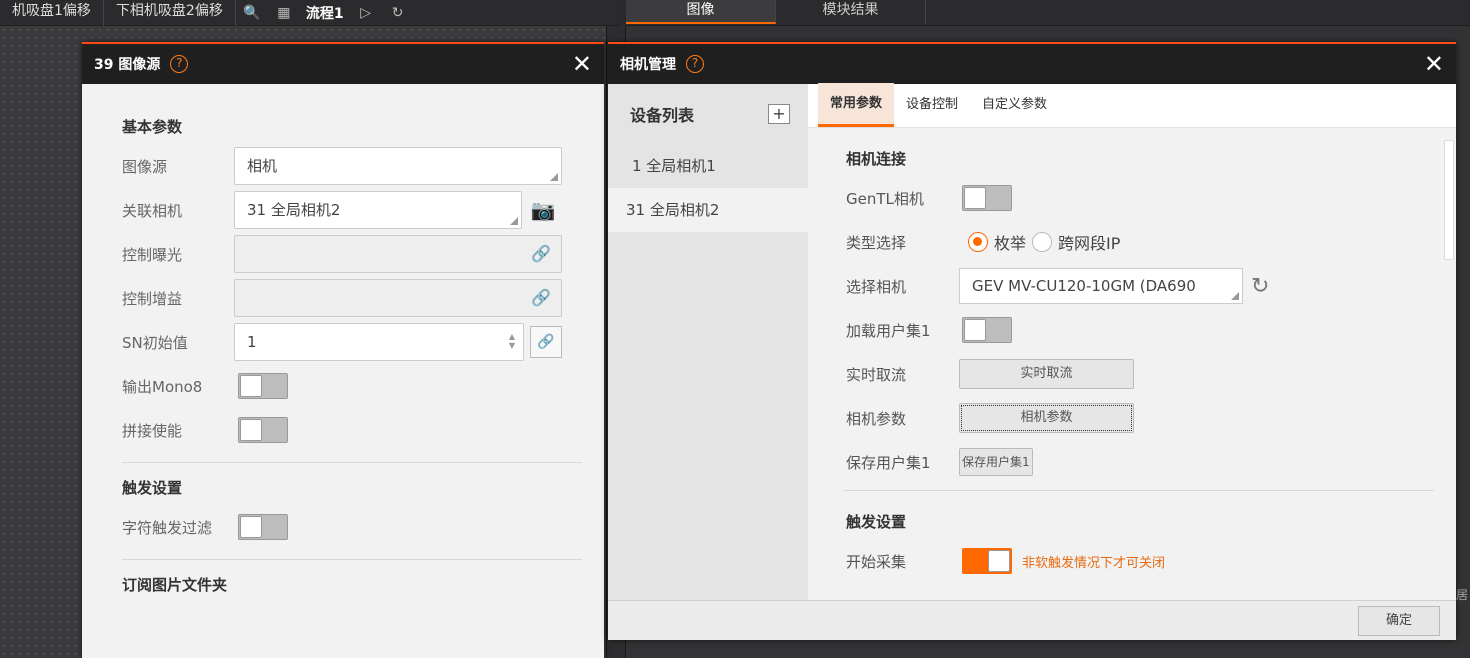 The width and height of the screenshot is (1470, 658). What do you see at coordinates (987, 561) in the screenshot?
I see `start-acquire-toggle` at bounding box center [987, 561].